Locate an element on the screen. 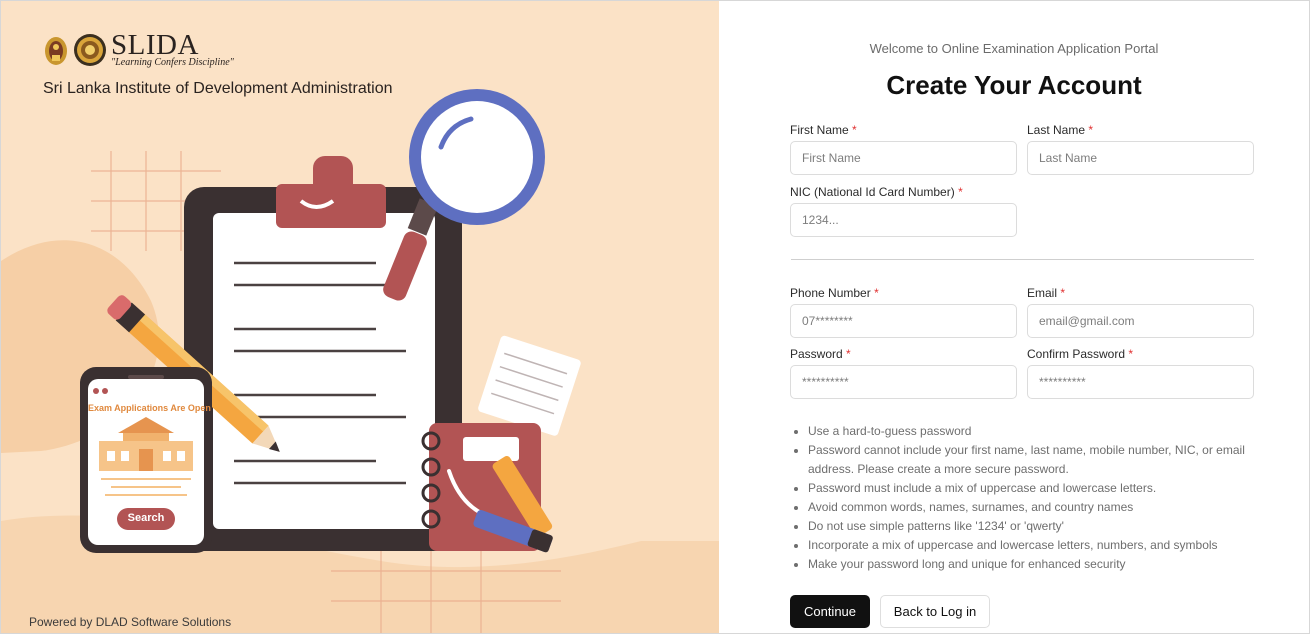 Image resolution: width=1310 pixels, height=634 pixels. continue-button: Continue is located at coordinates (830, 611).